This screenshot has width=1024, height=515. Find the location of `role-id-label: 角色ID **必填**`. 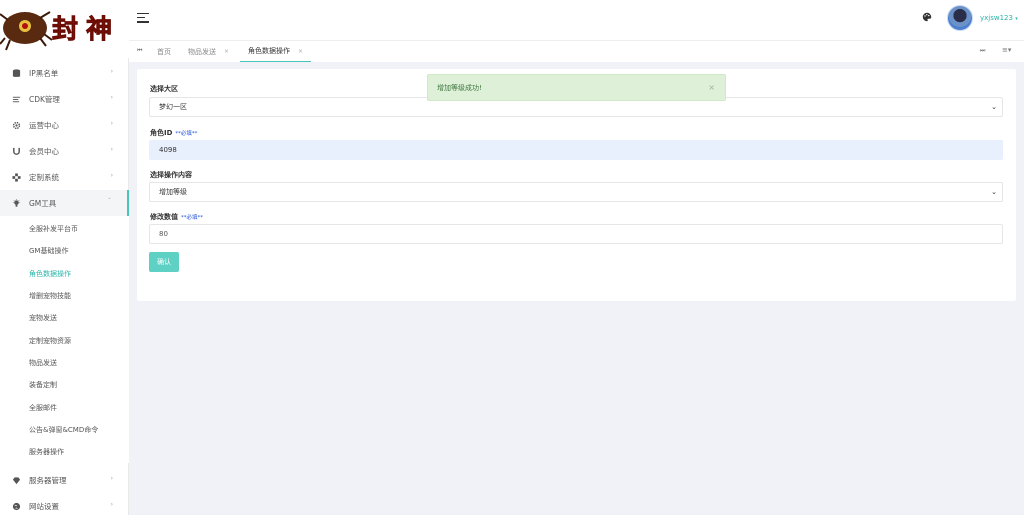

role-id-label: 角色ID **必填** is located at coordinates (174, 133).